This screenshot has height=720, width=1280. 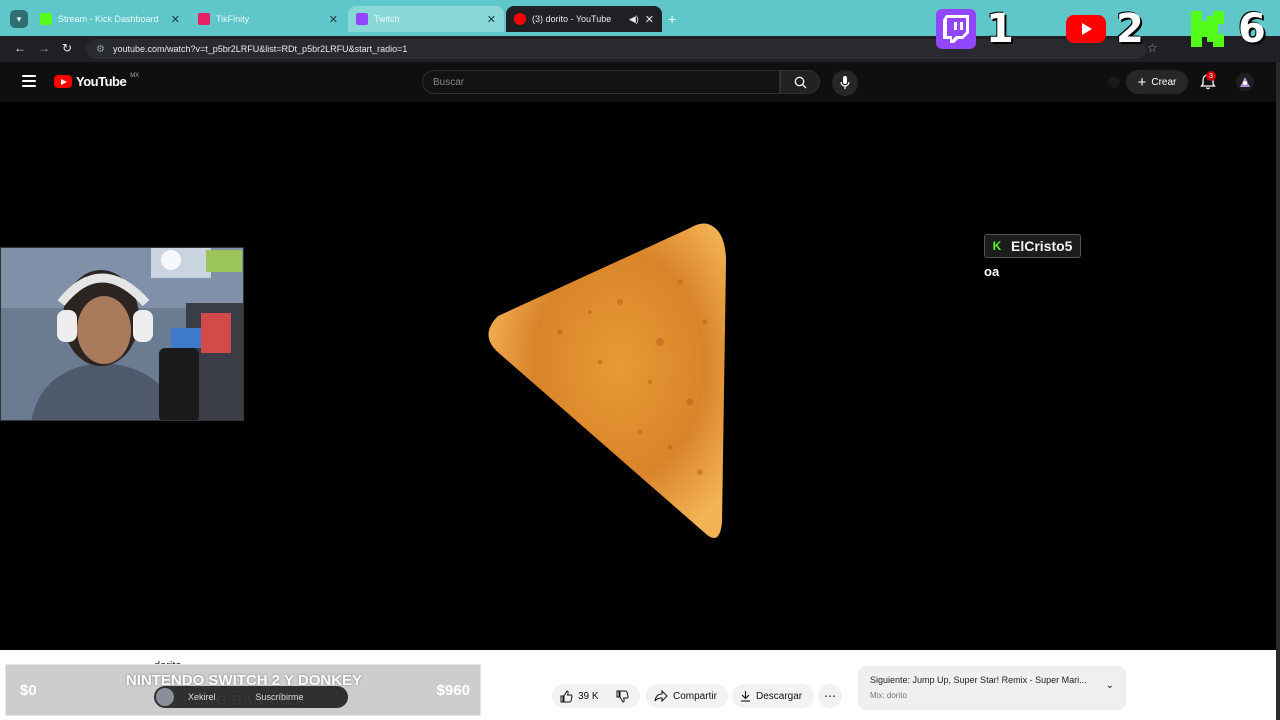 What do you see at coordinates (634, 19) in the screenshot?
I see `speaker-icon: ◀)` at bounding box center [634, 19].